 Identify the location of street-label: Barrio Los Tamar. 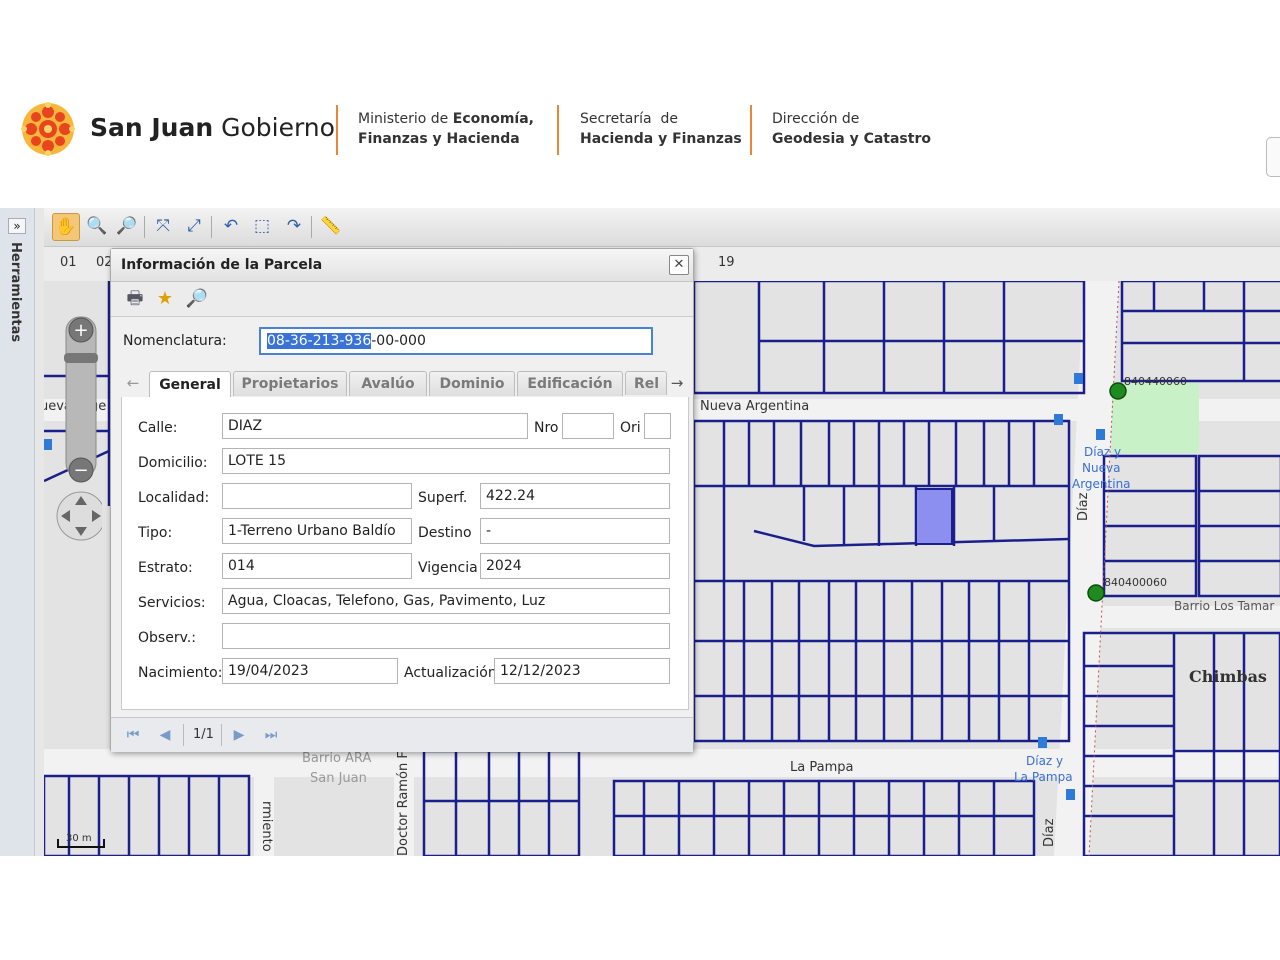
(1224, 606).